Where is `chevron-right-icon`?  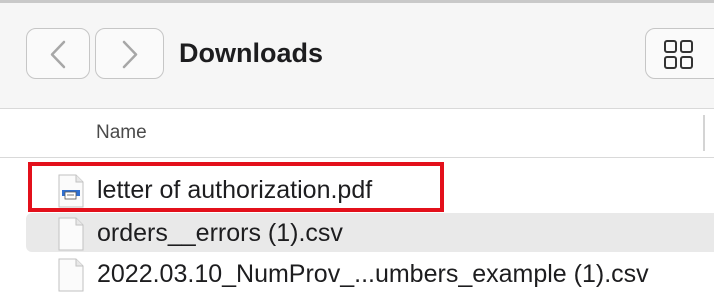
chevron-right-icon is located at coordinates (130, 54).